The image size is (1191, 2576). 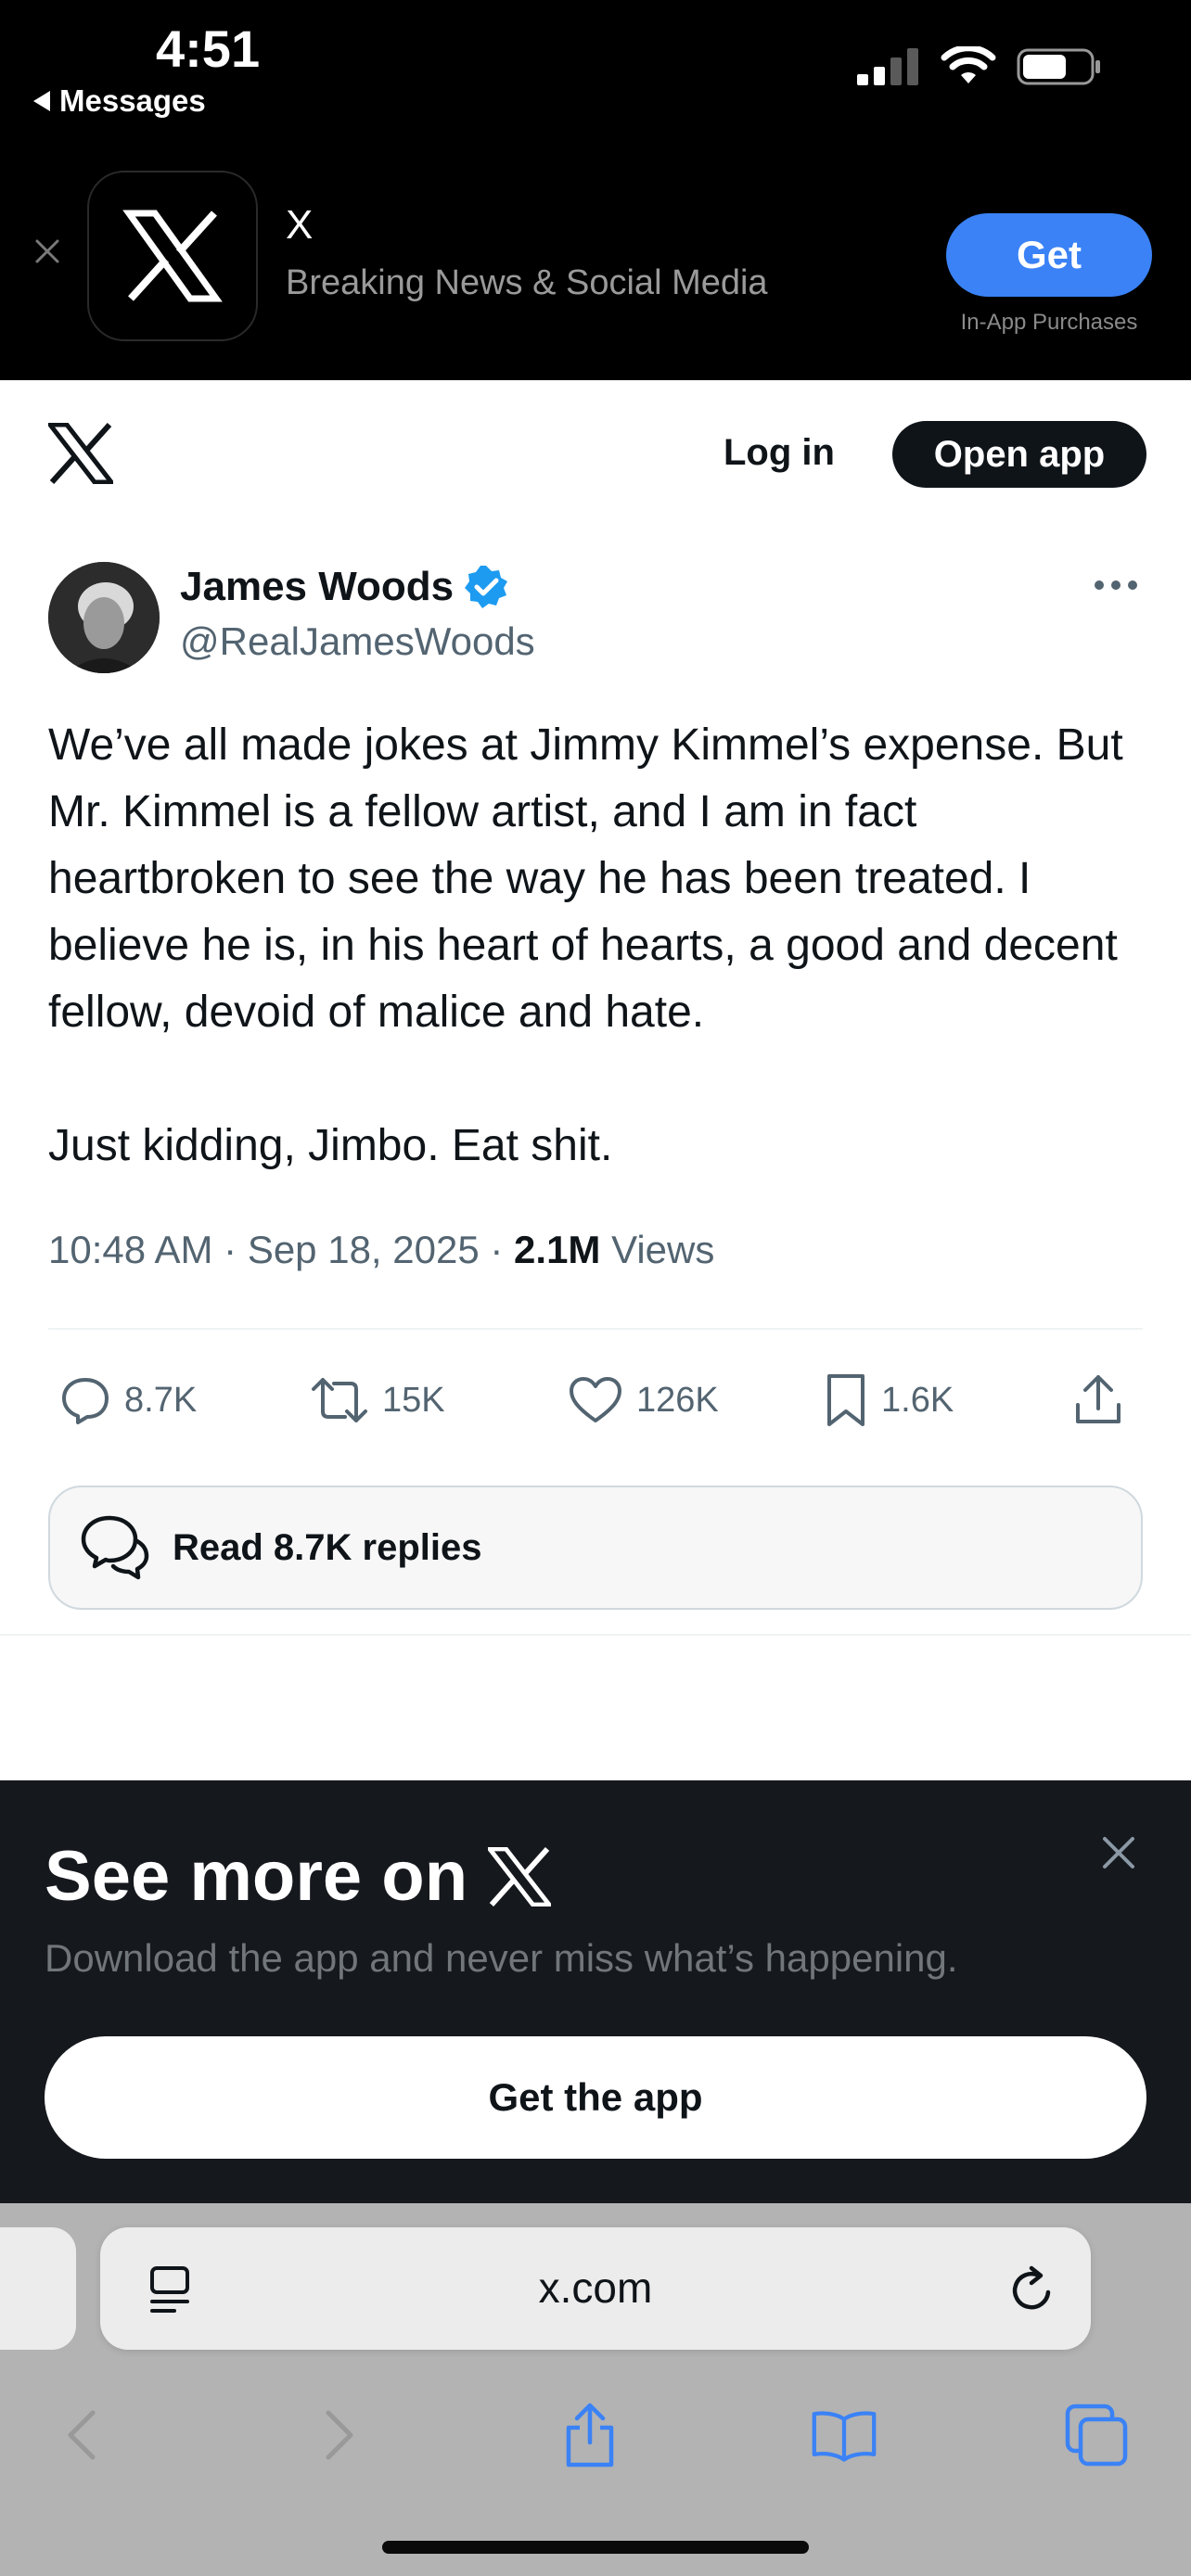 What do you see at coordinates (558, 1250) in the screenshot?
I see `views-count: 2.1M` at bounding box center [558, 1250].